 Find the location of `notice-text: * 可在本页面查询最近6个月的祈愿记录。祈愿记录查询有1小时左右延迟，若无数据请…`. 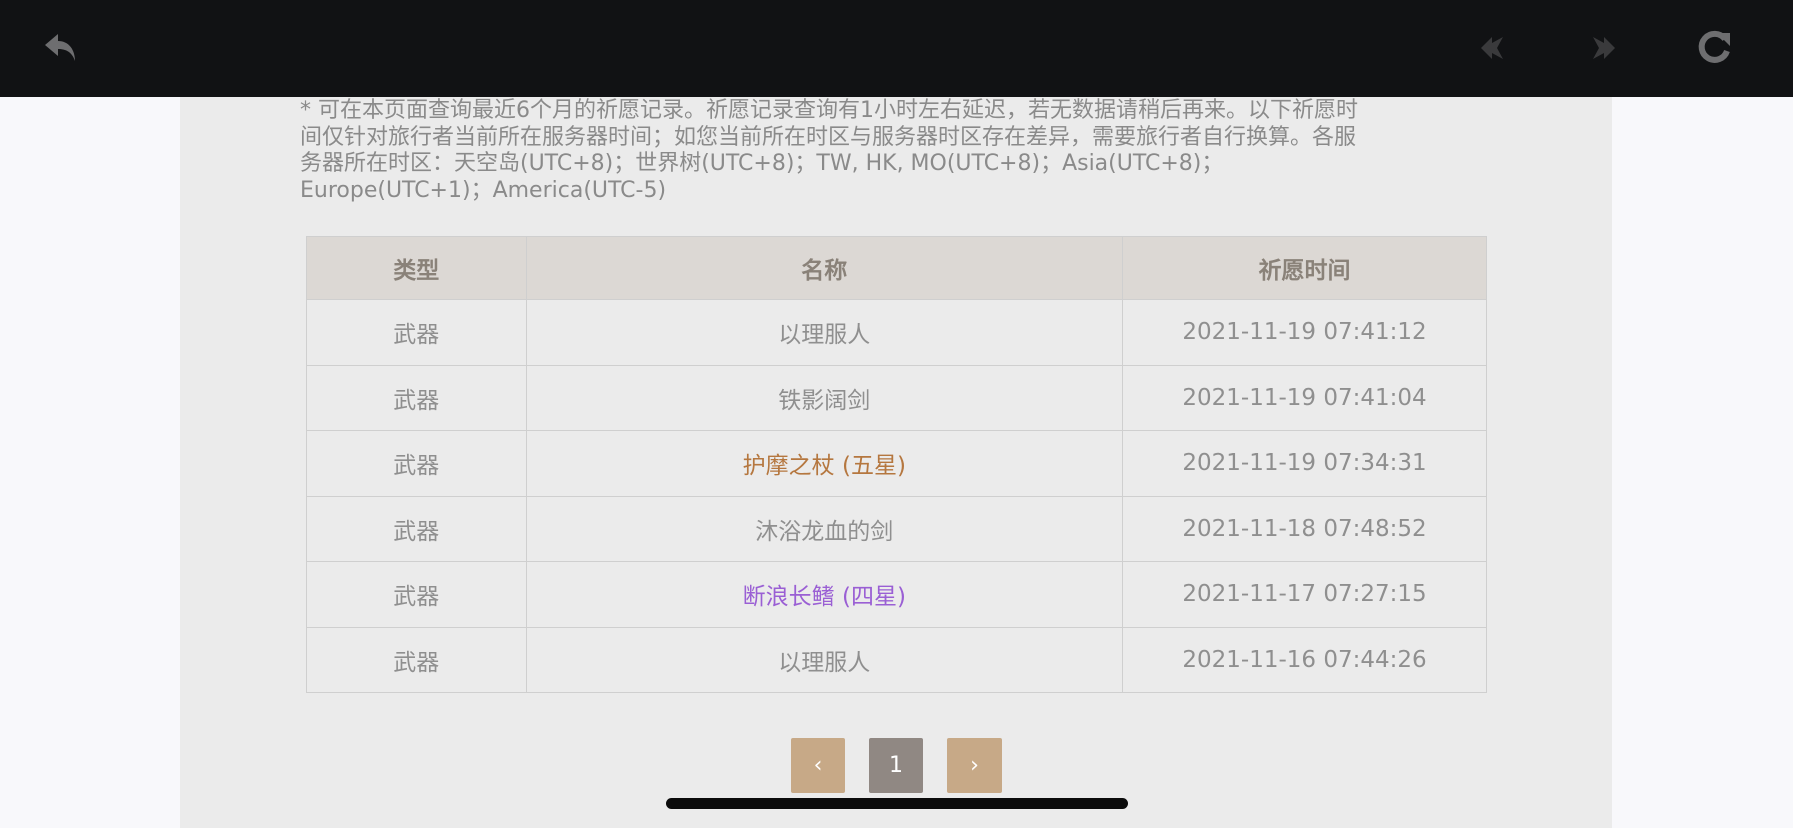

notice-text: * 可在本页面查询最近6个月的祈愿记录。祈愿记录查询有1小时左右延迟，若无数据请… is located at coordinates (829, 150).